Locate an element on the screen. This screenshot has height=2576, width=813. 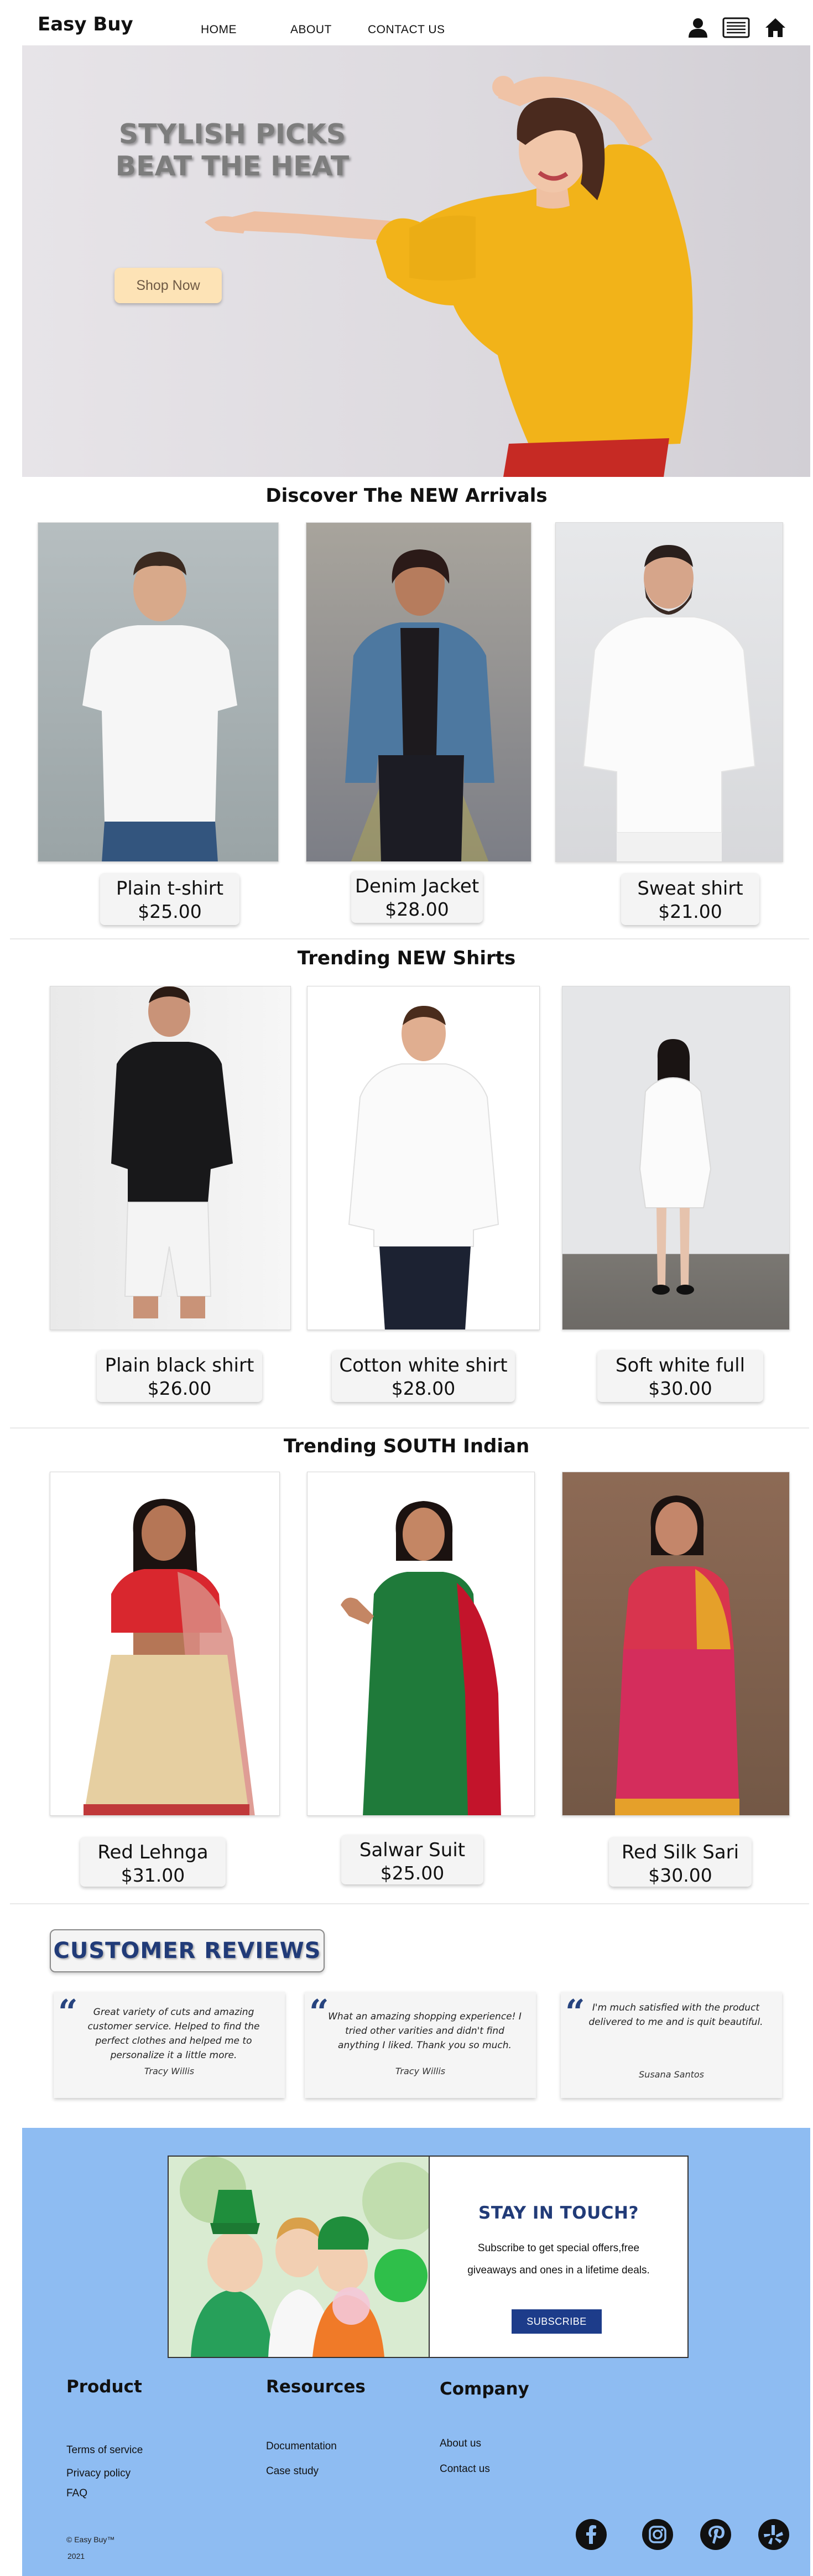
new-arrivals-title: Discover The NEW Arrivals is located at coordinates (406, 496).